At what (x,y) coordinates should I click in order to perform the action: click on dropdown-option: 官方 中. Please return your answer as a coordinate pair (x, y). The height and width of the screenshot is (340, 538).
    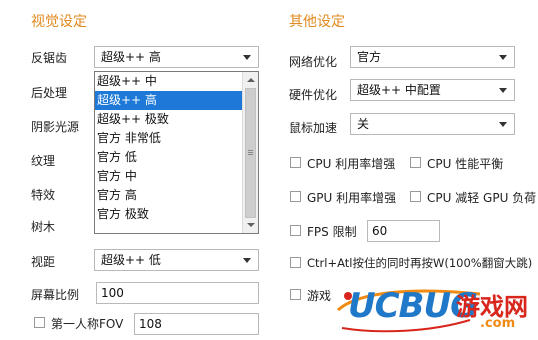
    Looking at the image, I should click on (176, 176).